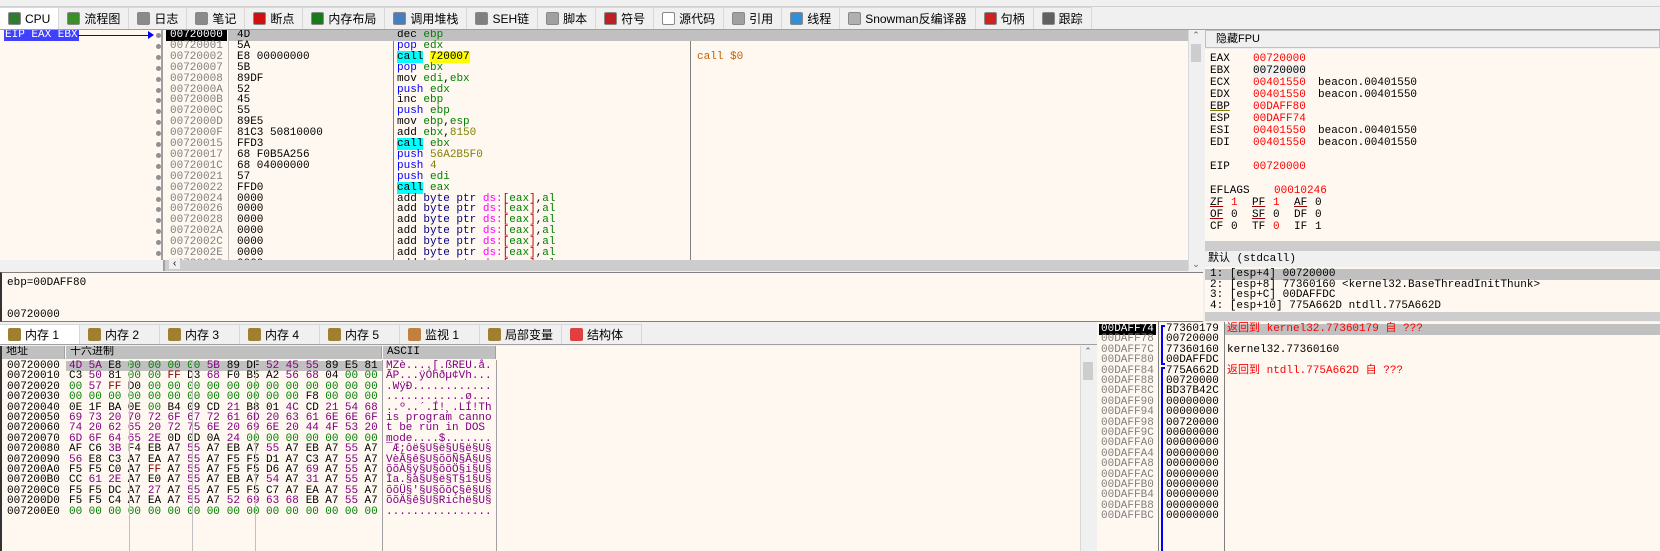 The width and height of the screenshot is (1660, 551). What do you see at coordinates (1279, 143) in the screenshot?
I see `register-value-edi: 00401550` at bounding box center [1279, 143].